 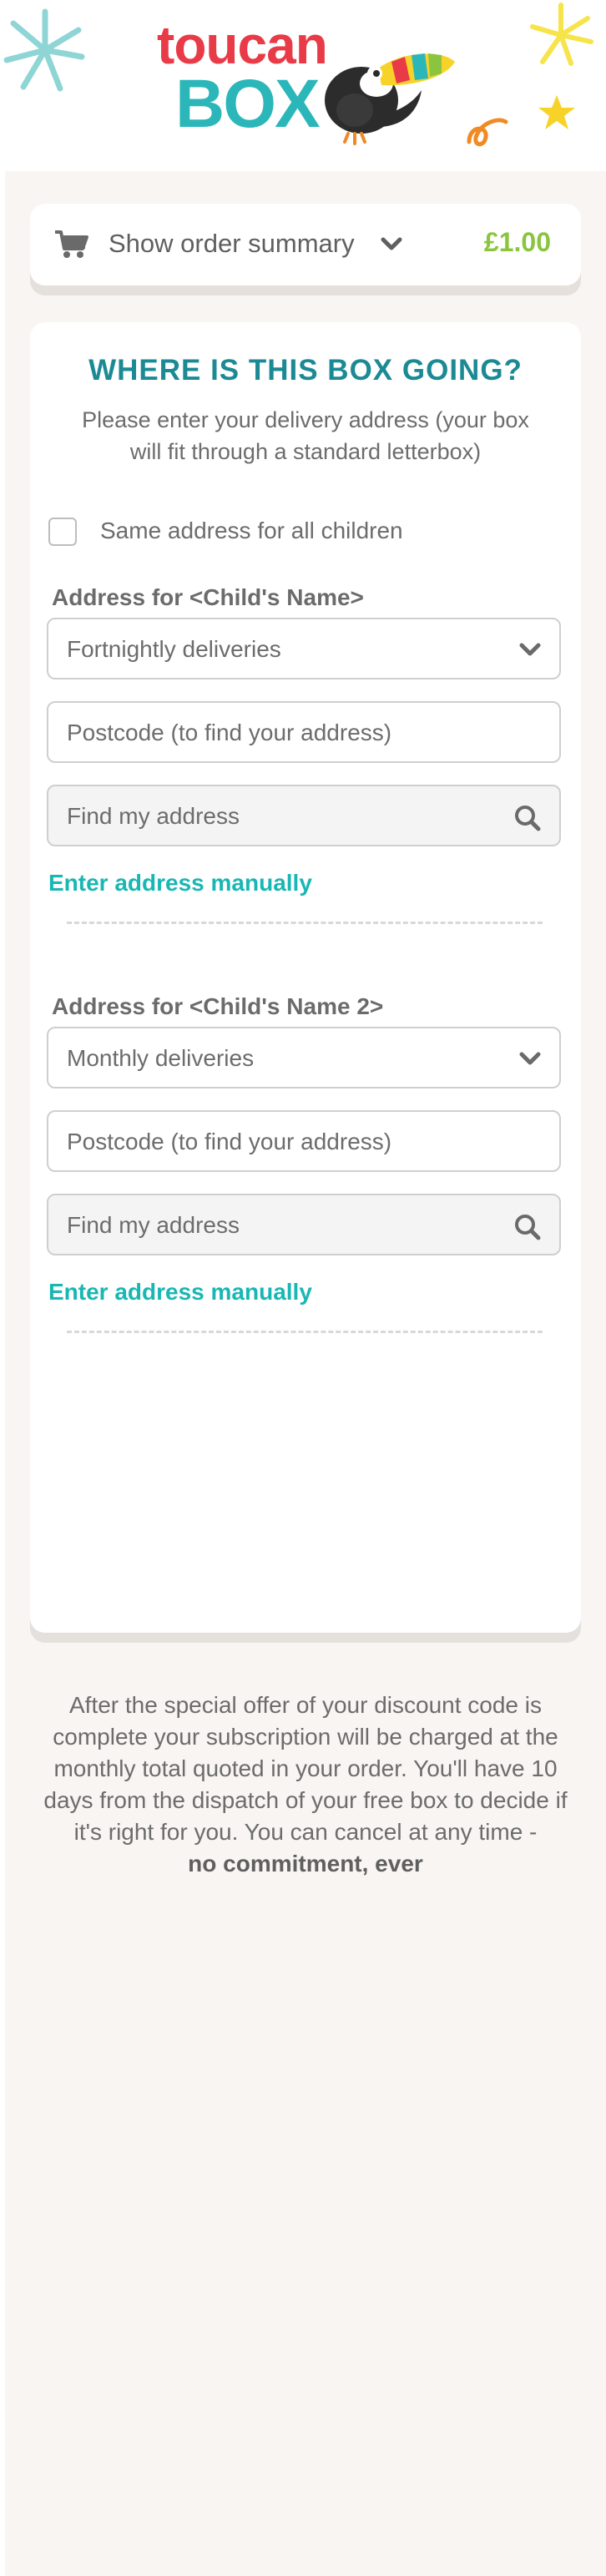 What do you see at coordinates (304, 815) in the screenshot?
I see `child-1-find-address-input: Find my address` at bounding box center [304, 815].